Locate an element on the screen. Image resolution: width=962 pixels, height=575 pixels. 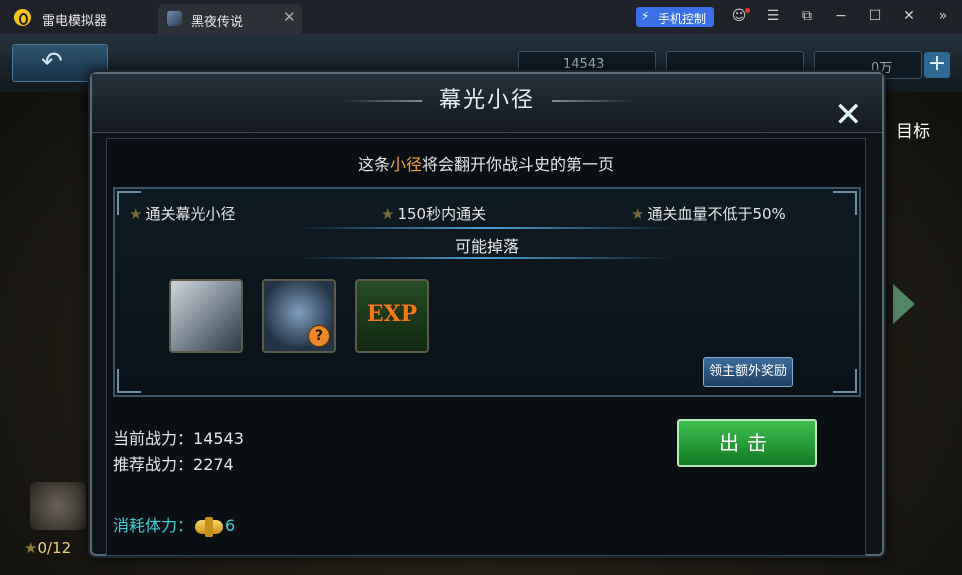
drop-item-exp: EXP is located at coordinates (392, 316).